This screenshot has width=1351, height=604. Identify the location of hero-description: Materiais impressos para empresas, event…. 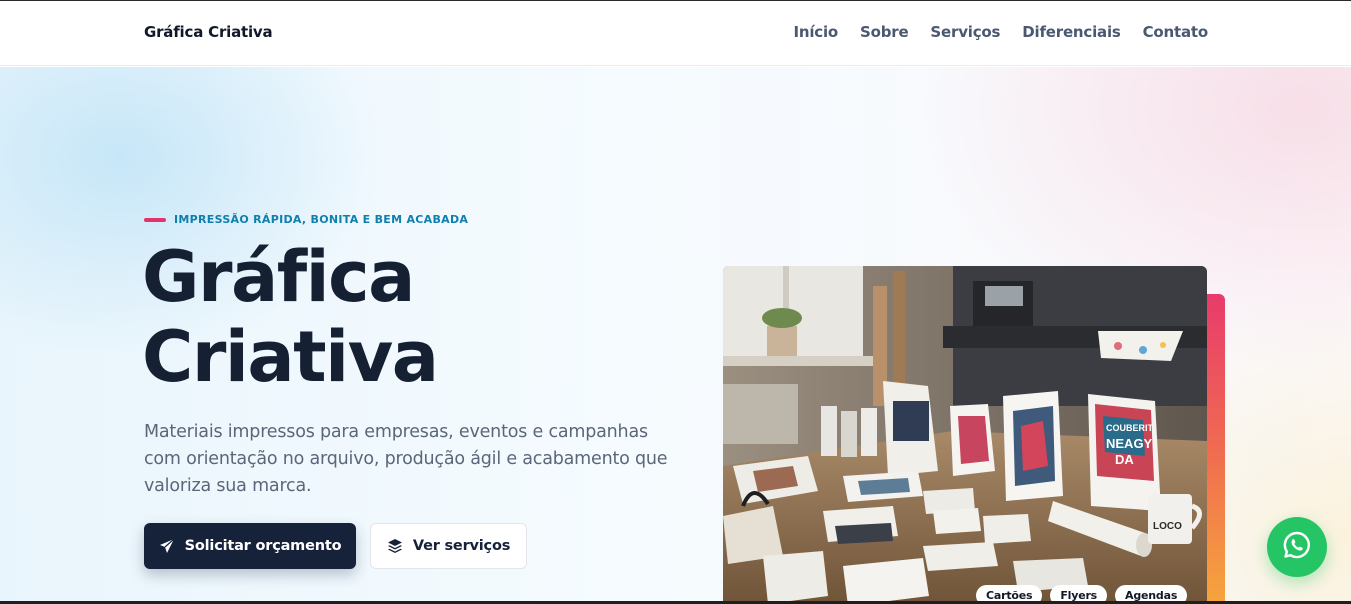
(406, 459).